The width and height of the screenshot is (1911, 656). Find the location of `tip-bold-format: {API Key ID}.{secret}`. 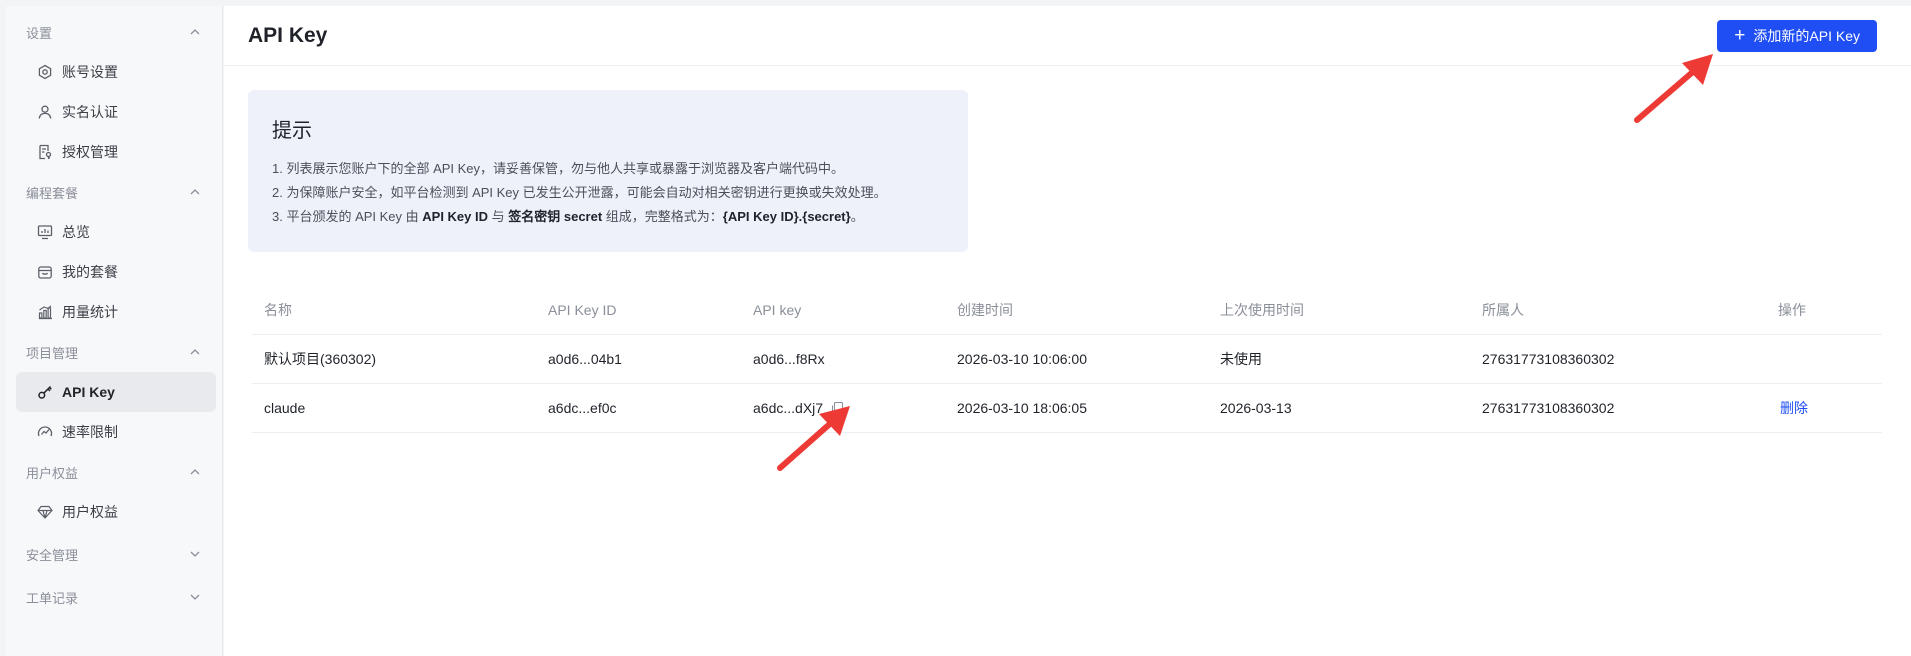

tip-bold-format: {API Key ID}.{secret} is located at coordinates (786, 216).